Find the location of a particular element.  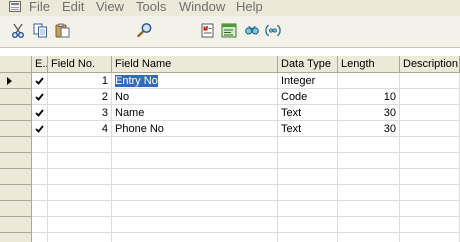

table-row: 3 Name Text 30 is located at coordinates (230, 113).